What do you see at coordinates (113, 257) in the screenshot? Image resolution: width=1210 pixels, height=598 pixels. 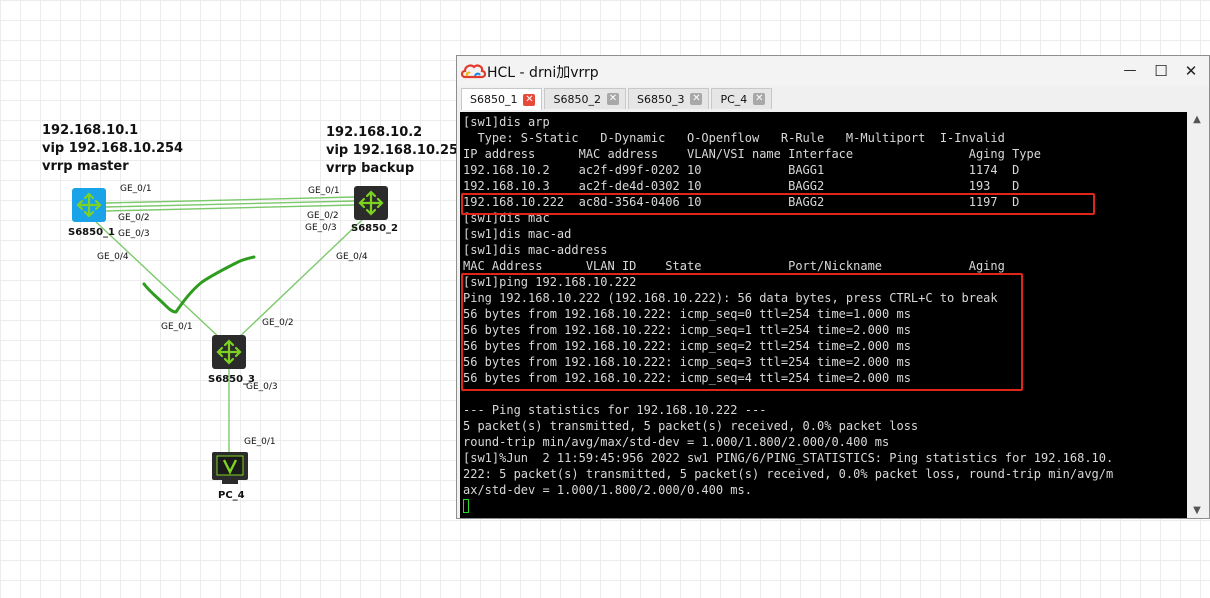 I see `port-label-sw1-ge4: GE_0/4` at bounding box center [113, 257].